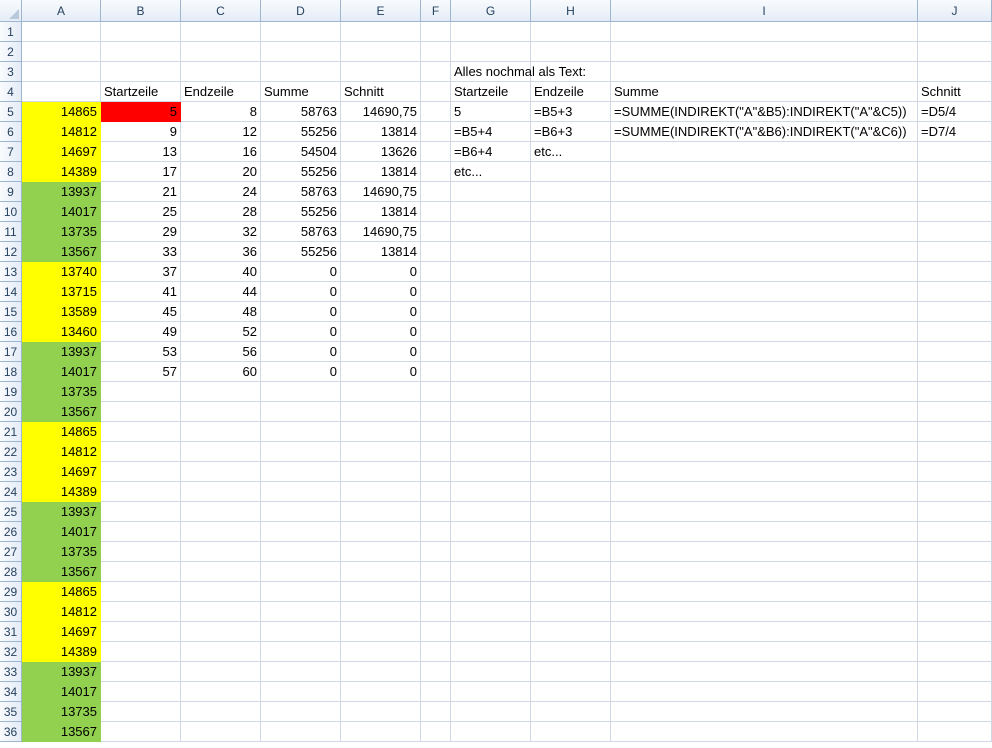 The height and width of the screenshot is (748, 992). What do you see at coordinates (491, 652) in the screenshot?
I see `cell-g32` at bounding box center [491, 652].